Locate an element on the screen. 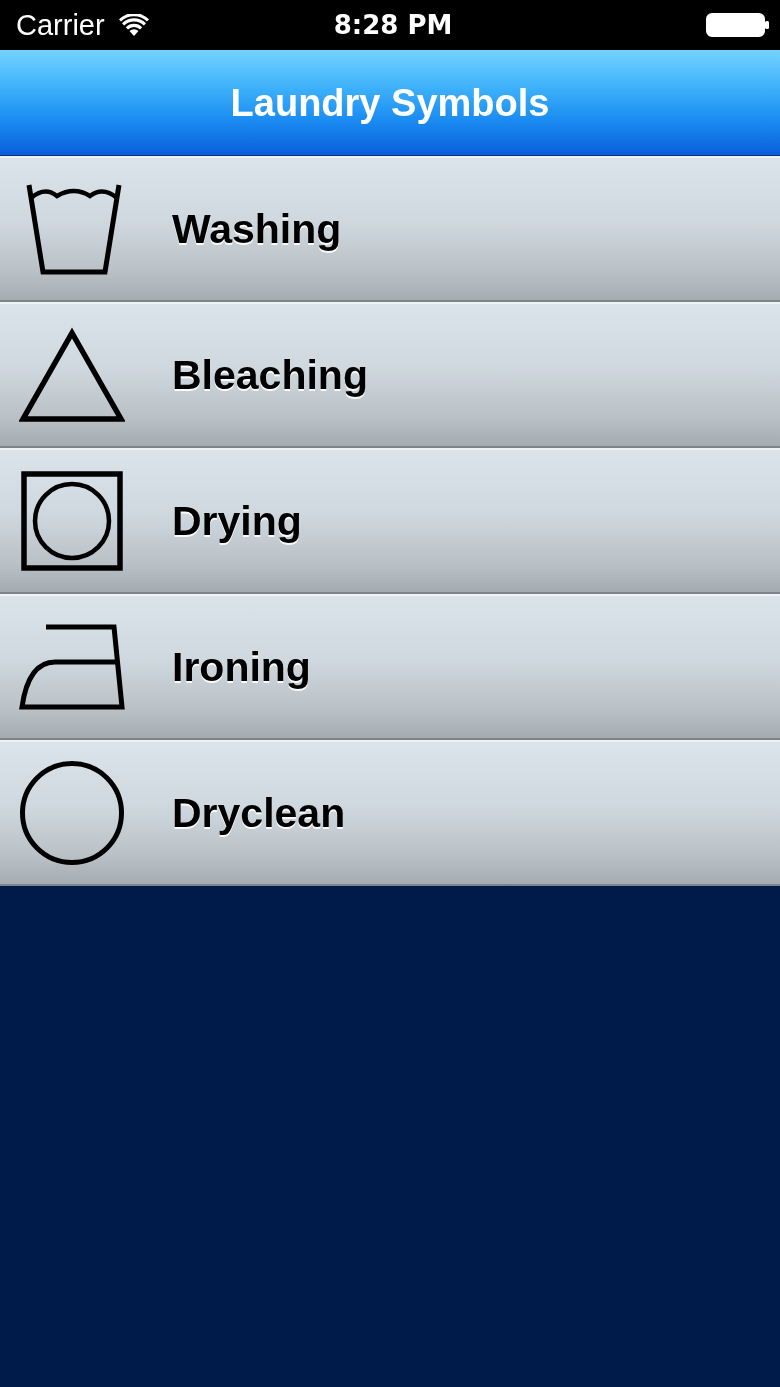 This screenshot has width=780, height=1387. battery-icon is located at coordinates (738, 25).